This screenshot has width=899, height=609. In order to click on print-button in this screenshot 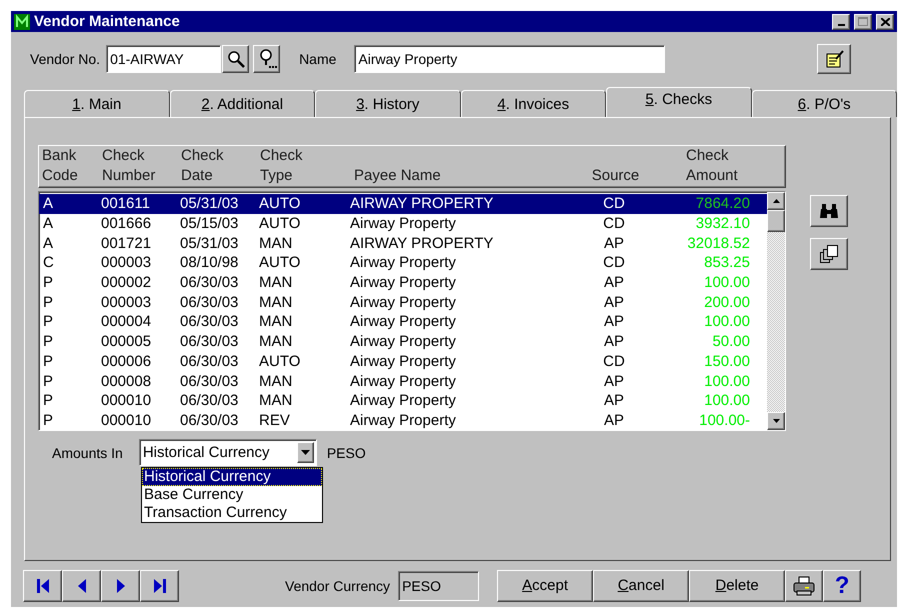, I will do `click(804, 586)`.